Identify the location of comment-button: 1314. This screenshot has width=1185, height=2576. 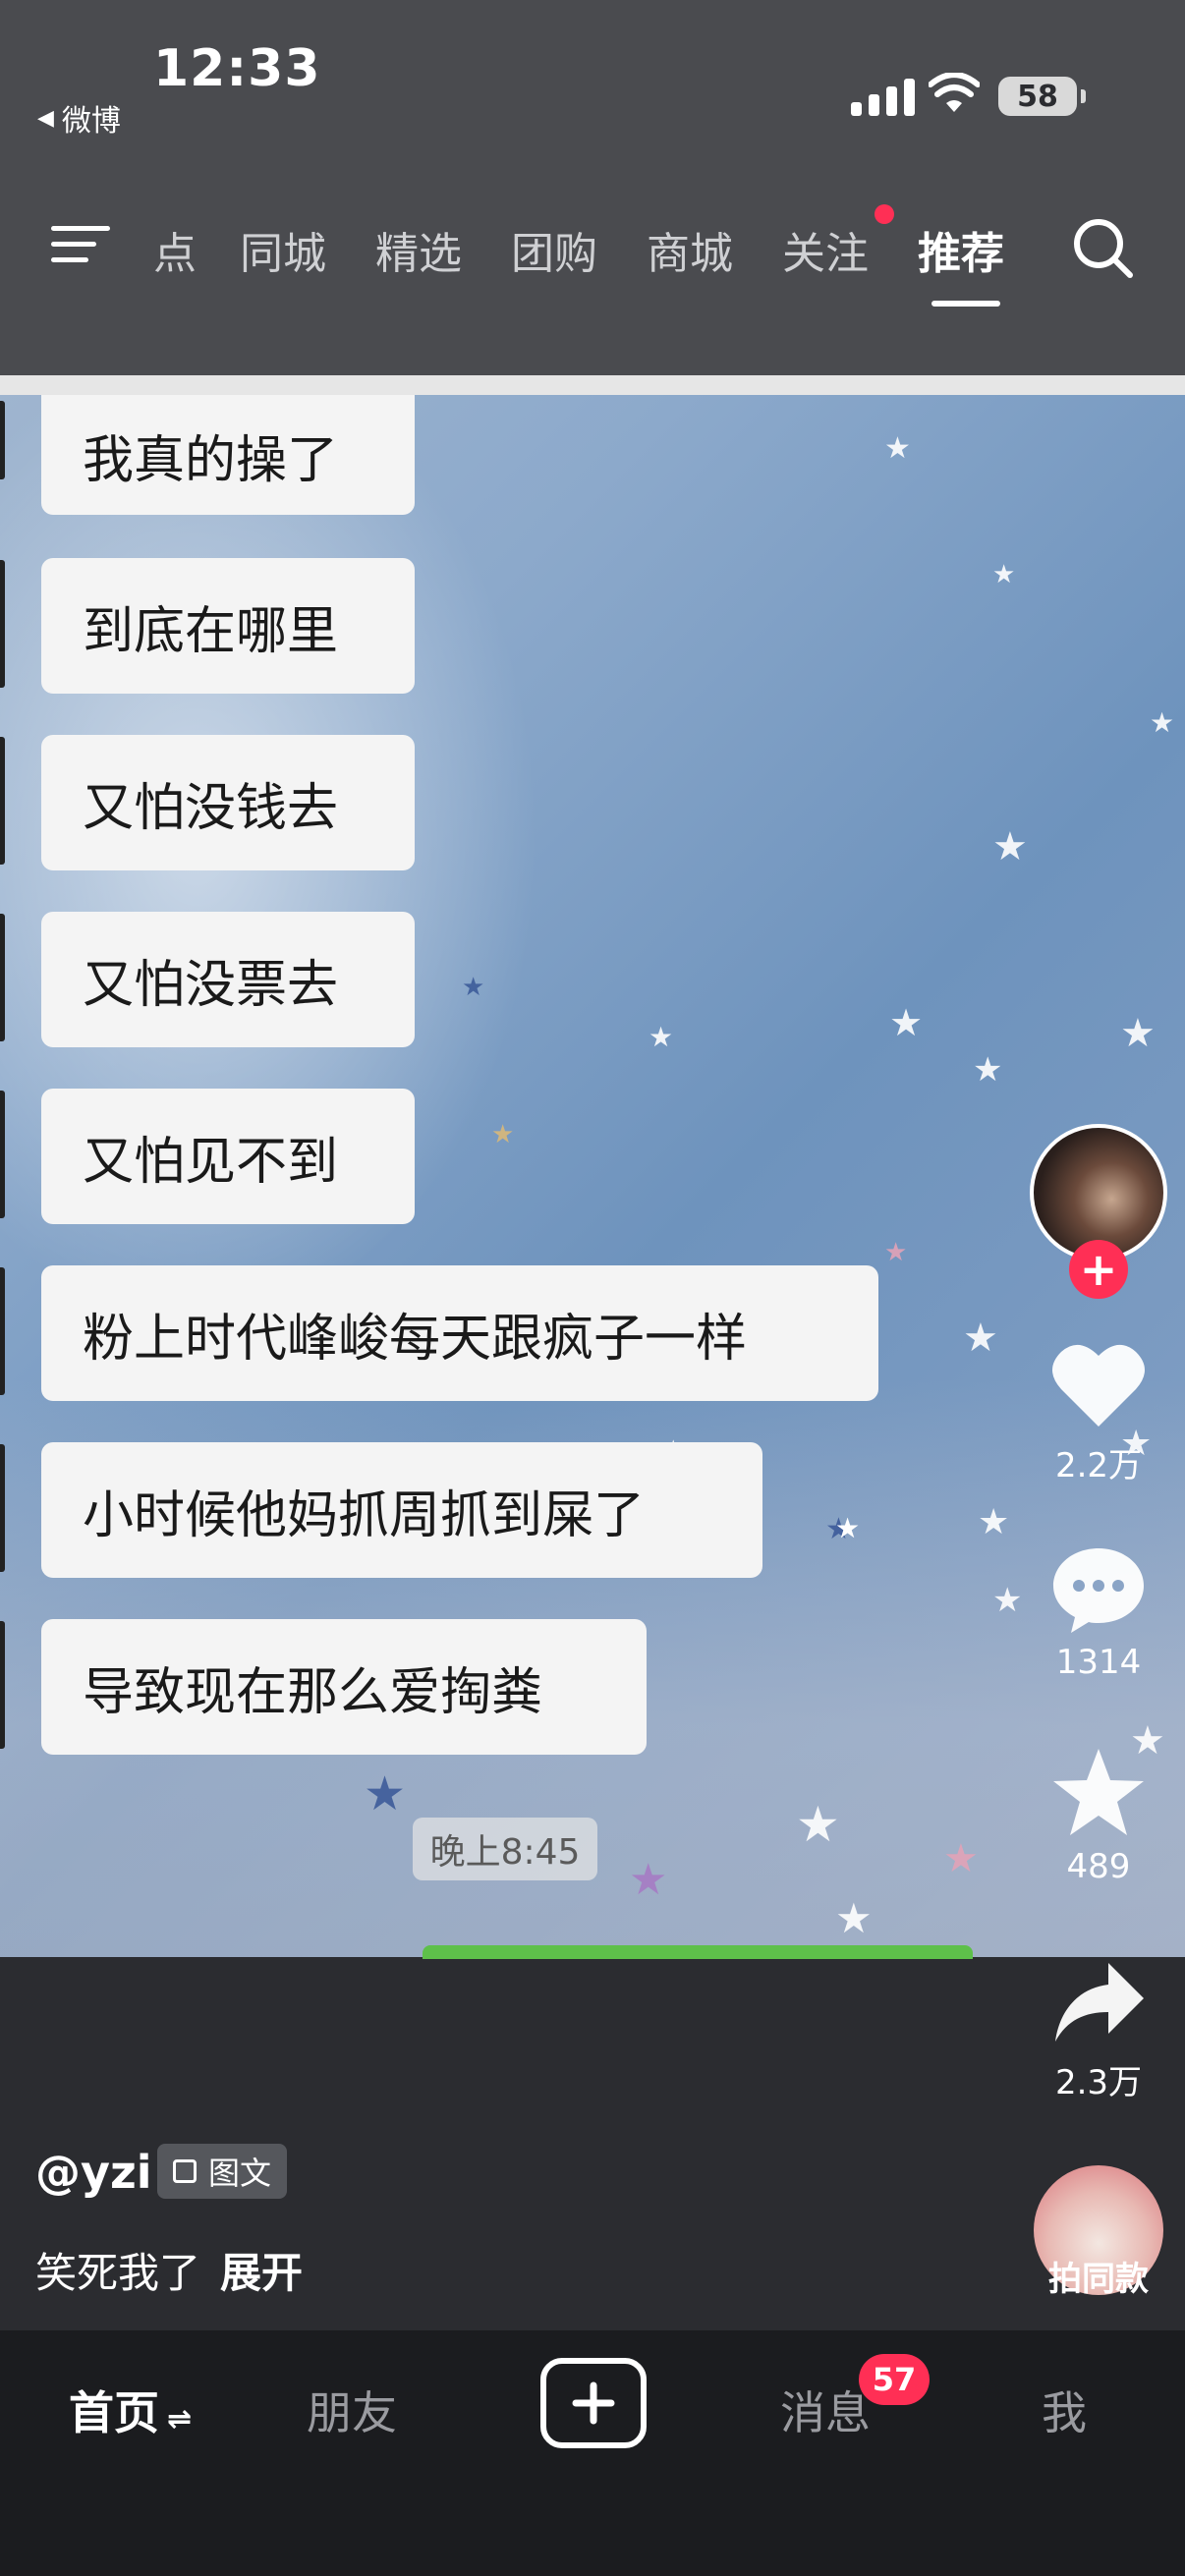
(1099, 1613).